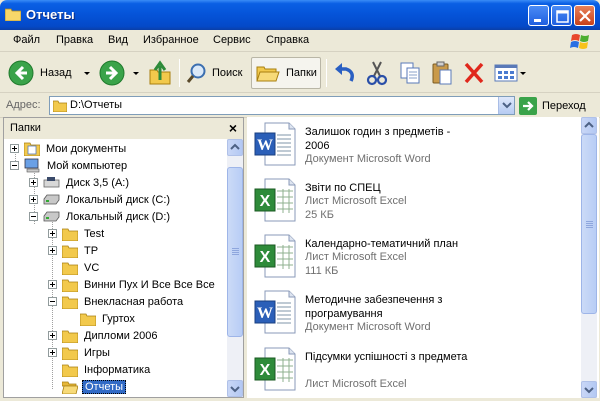  Describe the element at coordinates (386, 357) in the screenshot. I see `file-name: Підсумки успішності з предмета` at that location.